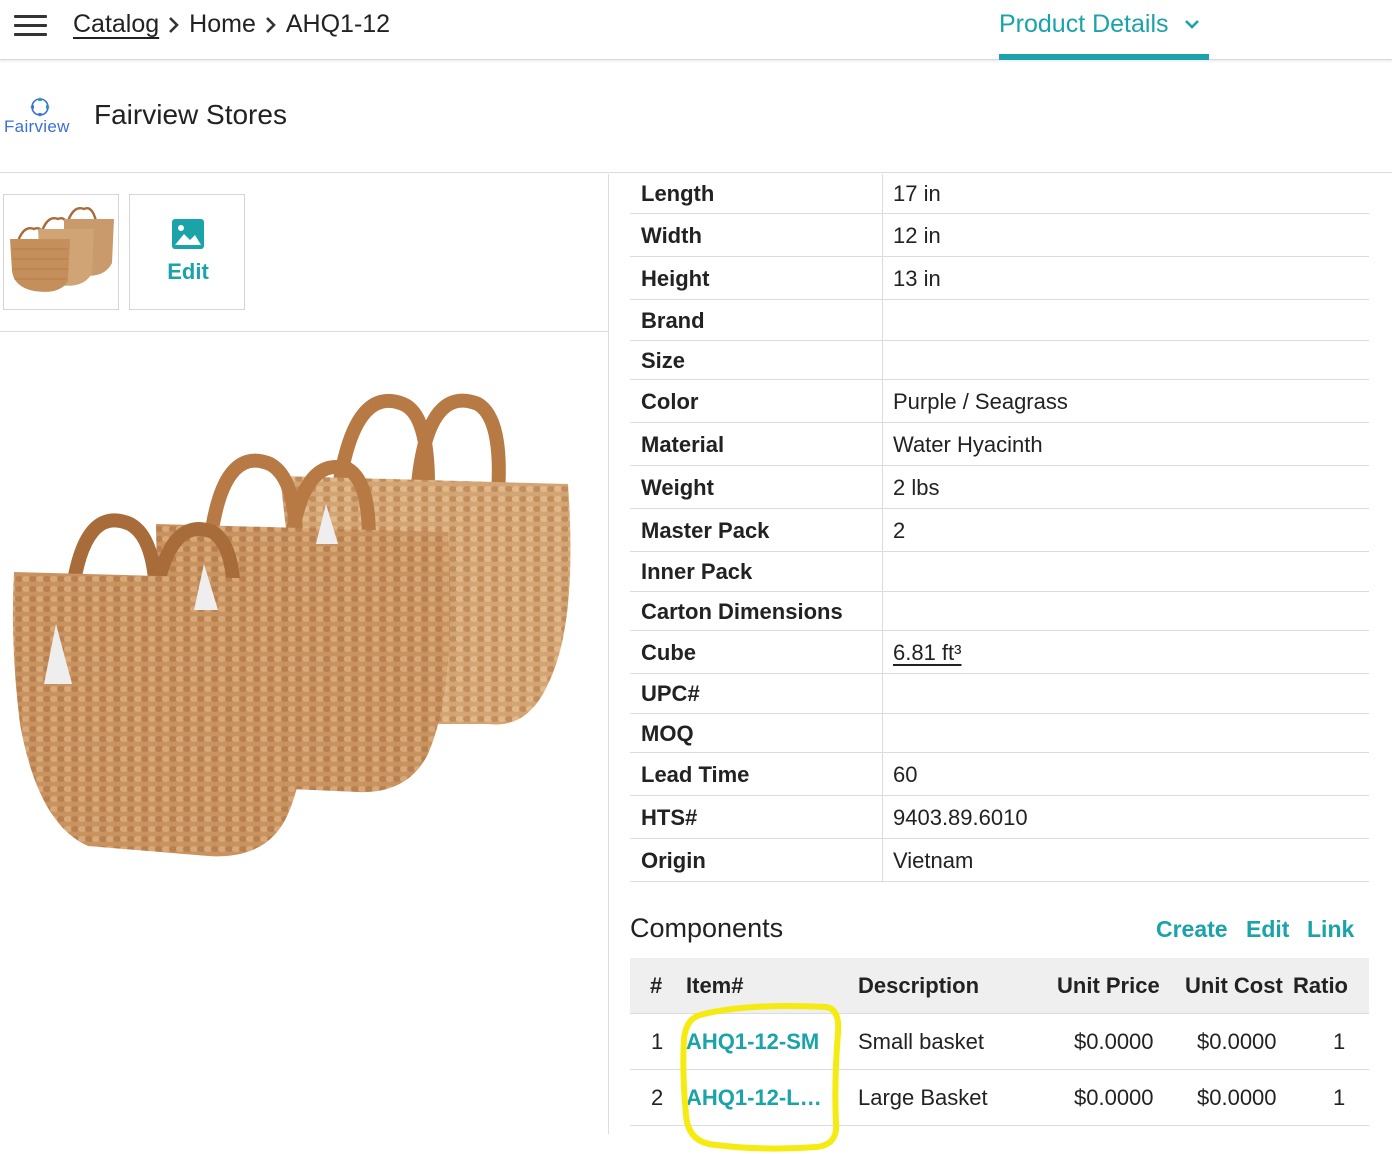  What do you see at coordinates (222, 24) in the screenshot?
I see `breadcrumb-home: Home` at bounding box center [222, 24].